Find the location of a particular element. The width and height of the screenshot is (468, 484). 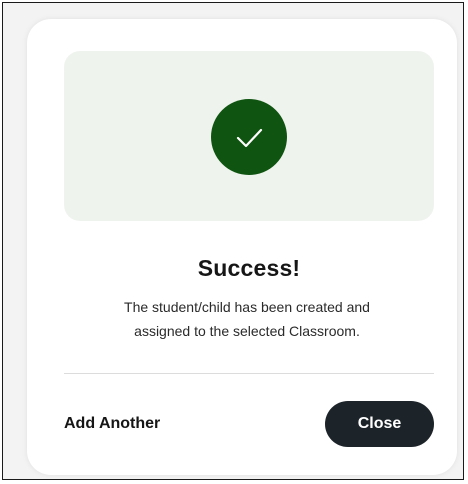

dialog-message-line-1: The student/child has been created and is located at coordinates (247, 307).